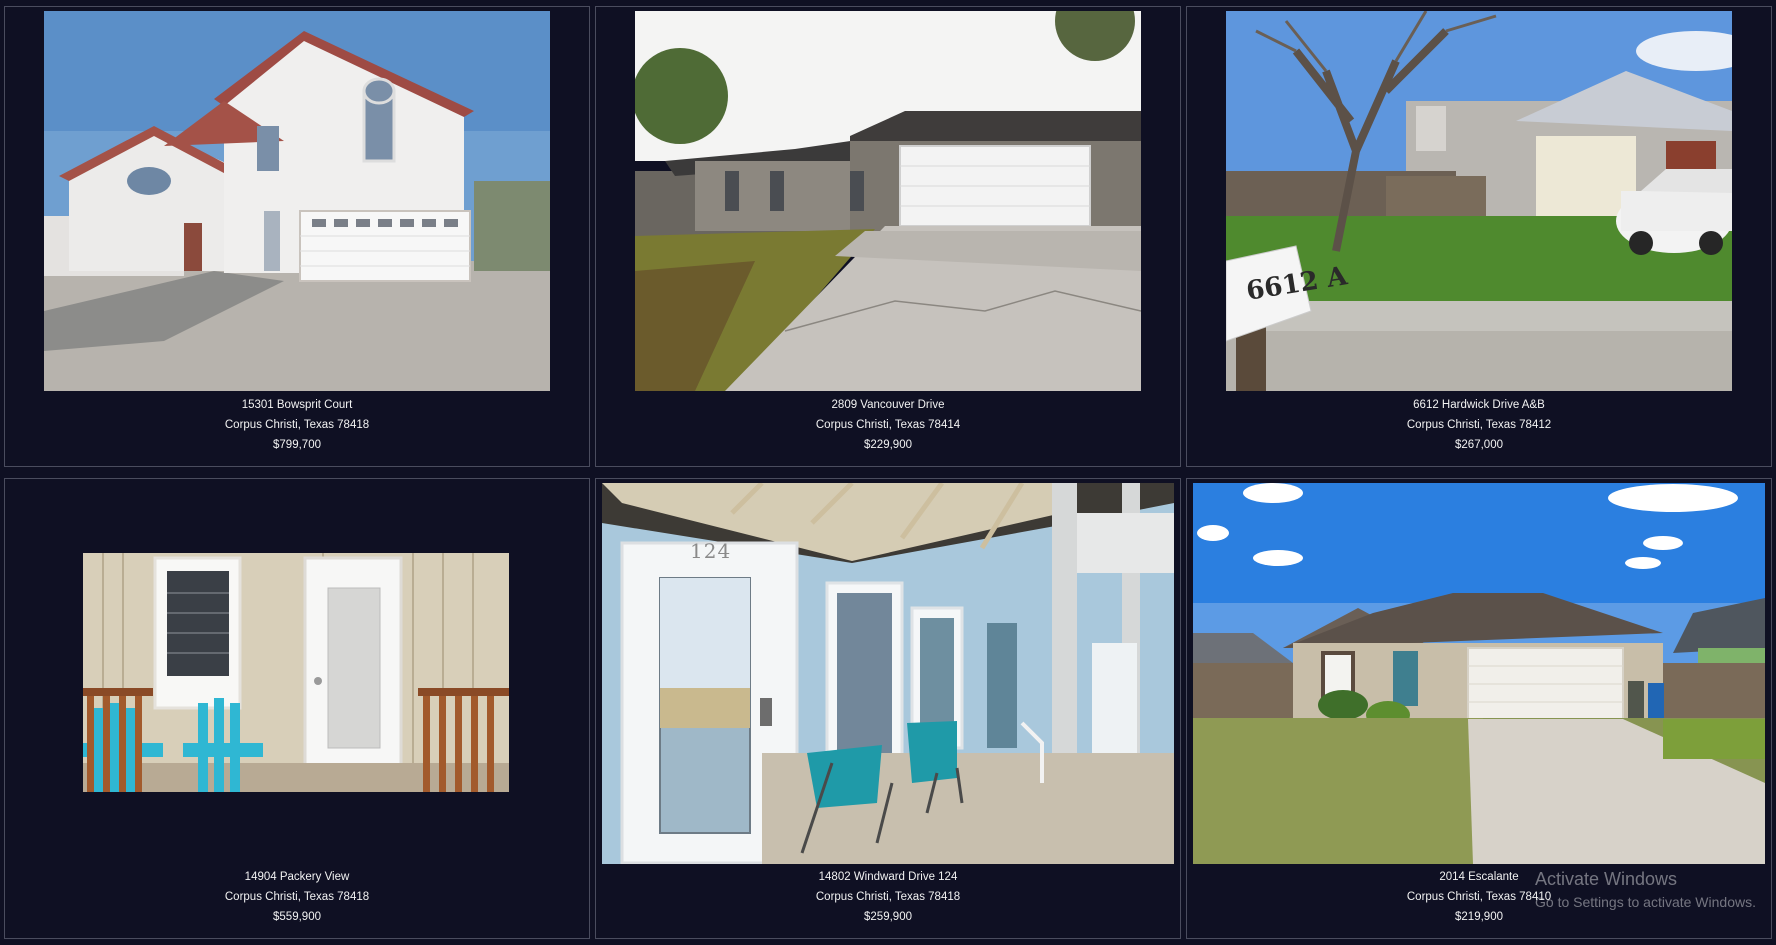 Image resolution: width=1776 pixels, height=945 pixels. Describe the element at coordinates (888, 877) in the screenshot. I see `listing-address: 14802 Windward Drive 124` at that location.